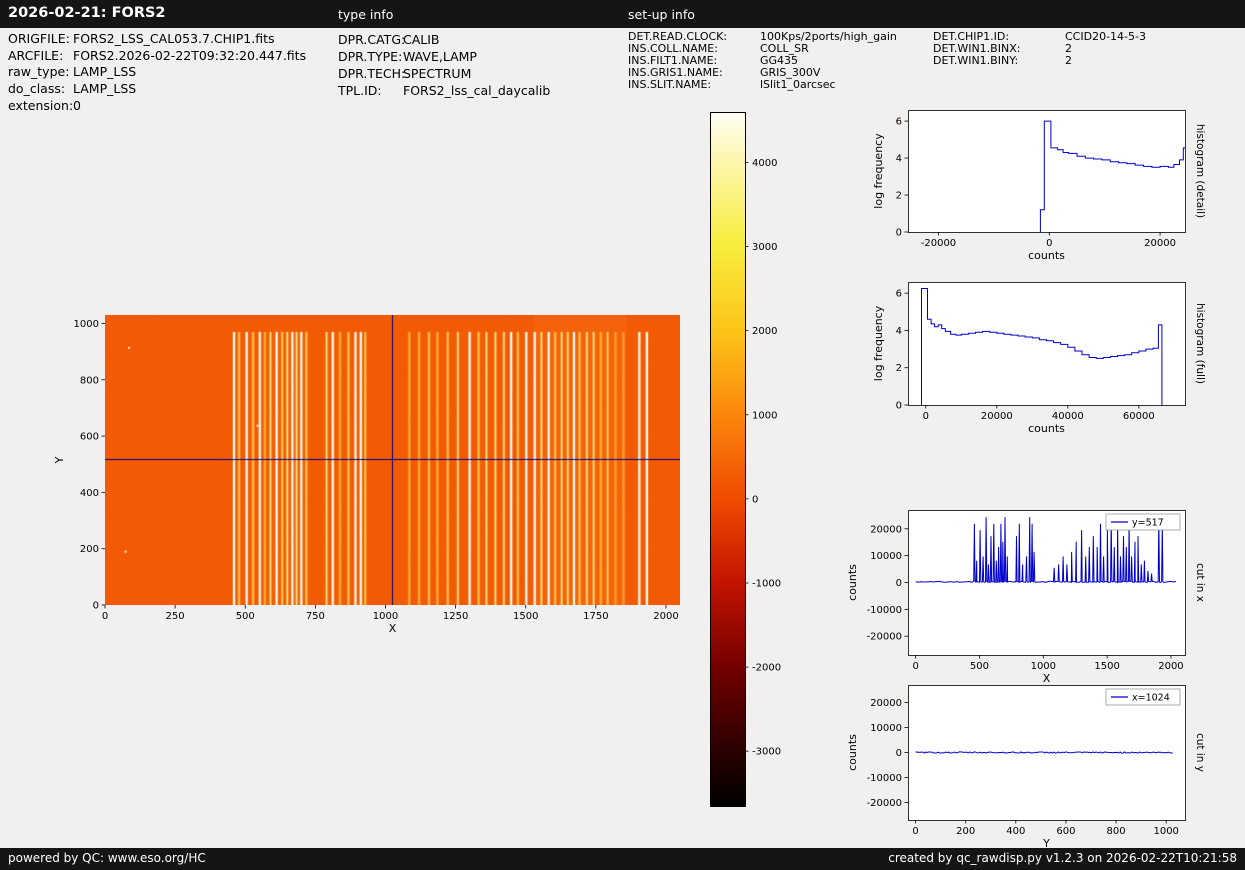  Describe the element at coordinates (72, 71) in the screenshot. I see `rawtype-row: raw_type: LAMP_LSS` at that location.